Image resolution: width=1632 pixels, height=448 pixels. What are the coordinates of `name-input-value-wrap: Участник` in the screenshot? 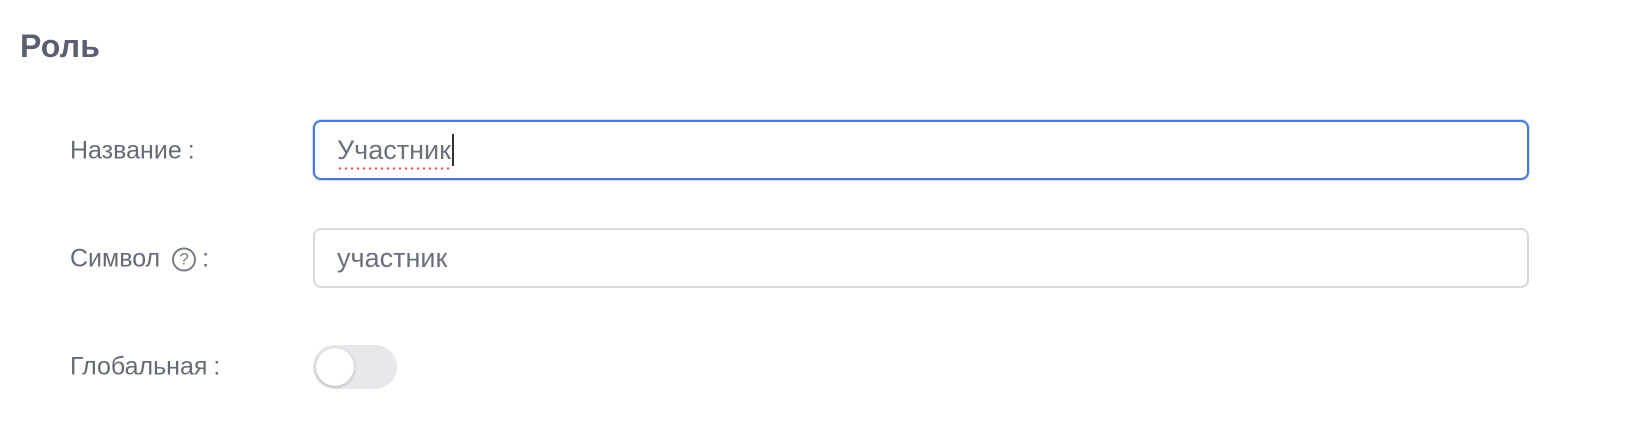 It's located at (394, 152).